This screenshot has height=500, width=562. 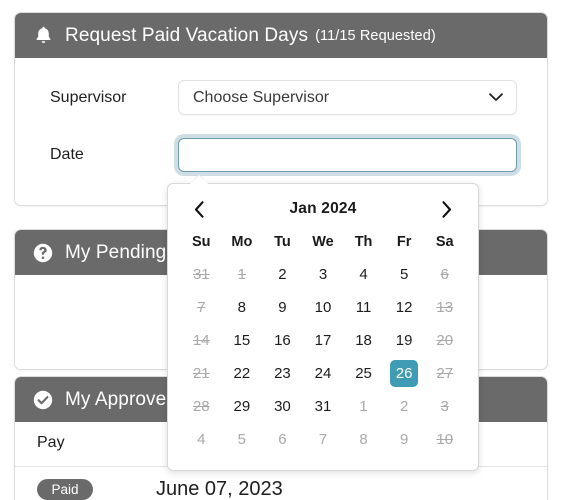 I want to click on datepicker-day-label: 30, so click(x=282, y=406).